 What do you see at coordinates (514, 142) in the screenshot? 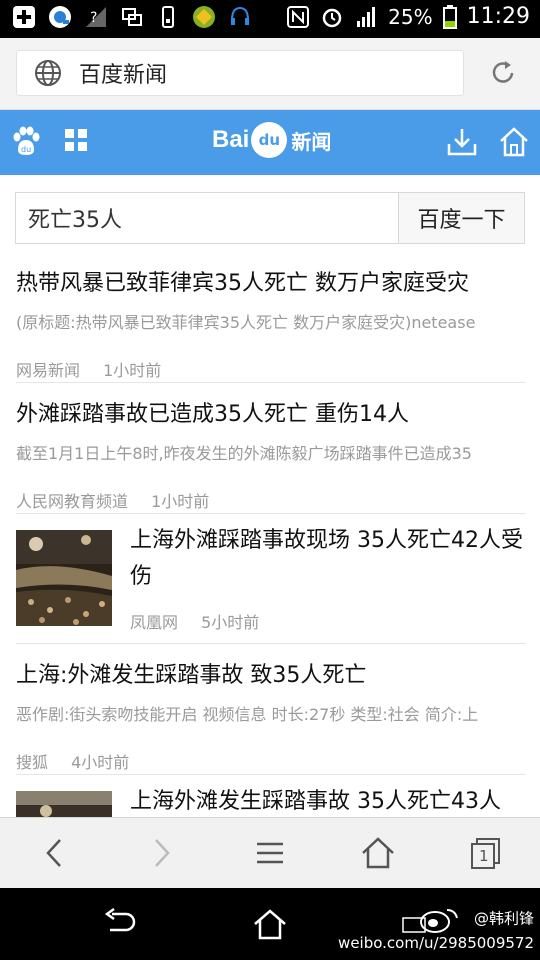
I see `header-home-icon` at bounding box center [514, 142].